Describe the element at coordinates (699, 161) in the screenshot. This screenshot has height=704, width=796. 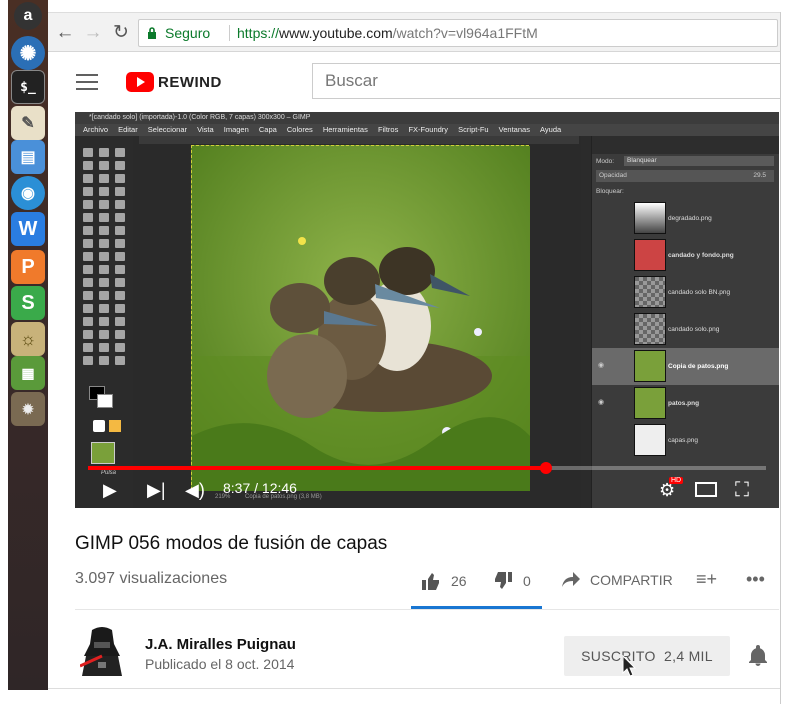
I see `mode-select: Blanquear` at that location.